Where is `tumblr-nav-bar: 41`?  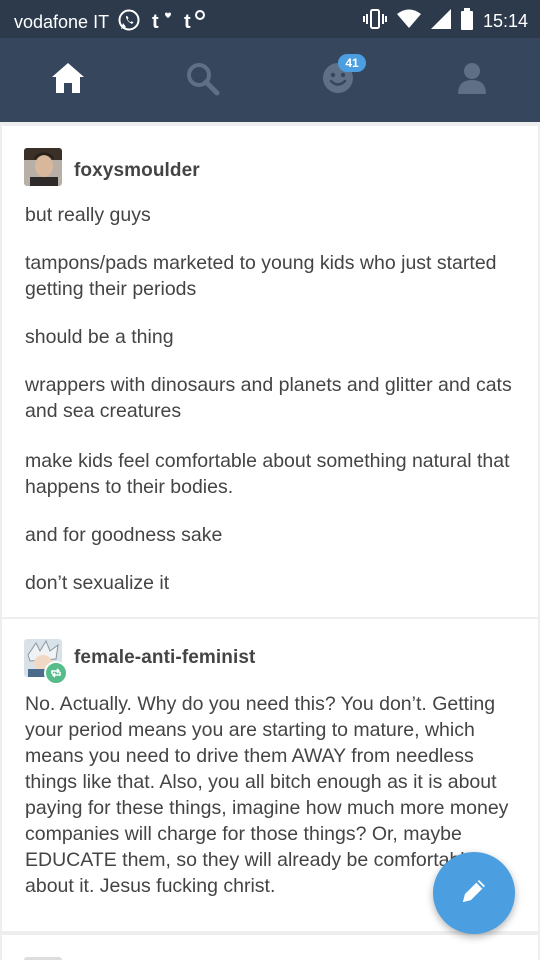
tumblr-nav-bar: 41 is located at coordinates (270, 80).